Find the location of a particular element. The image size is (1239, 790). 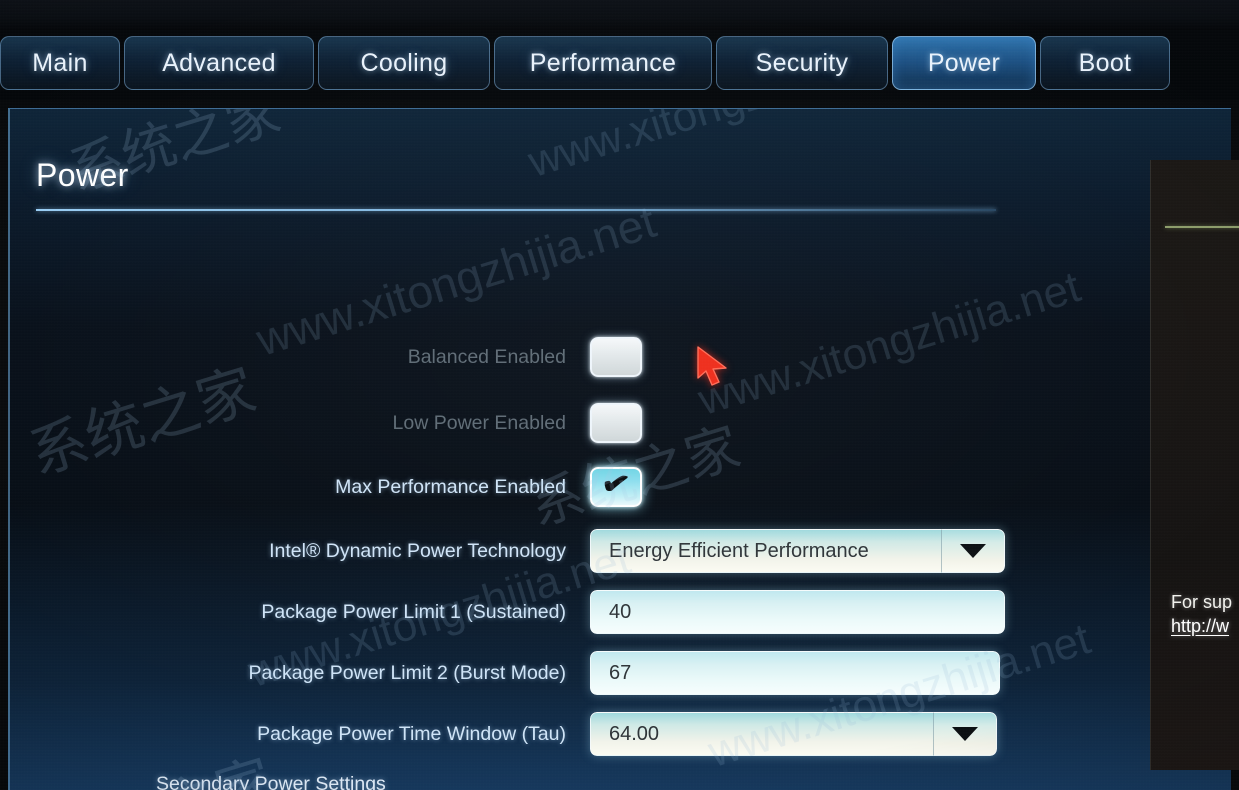

secondary-power-settings-row: Secondary Power Settings is located at coordinates (271, 781).